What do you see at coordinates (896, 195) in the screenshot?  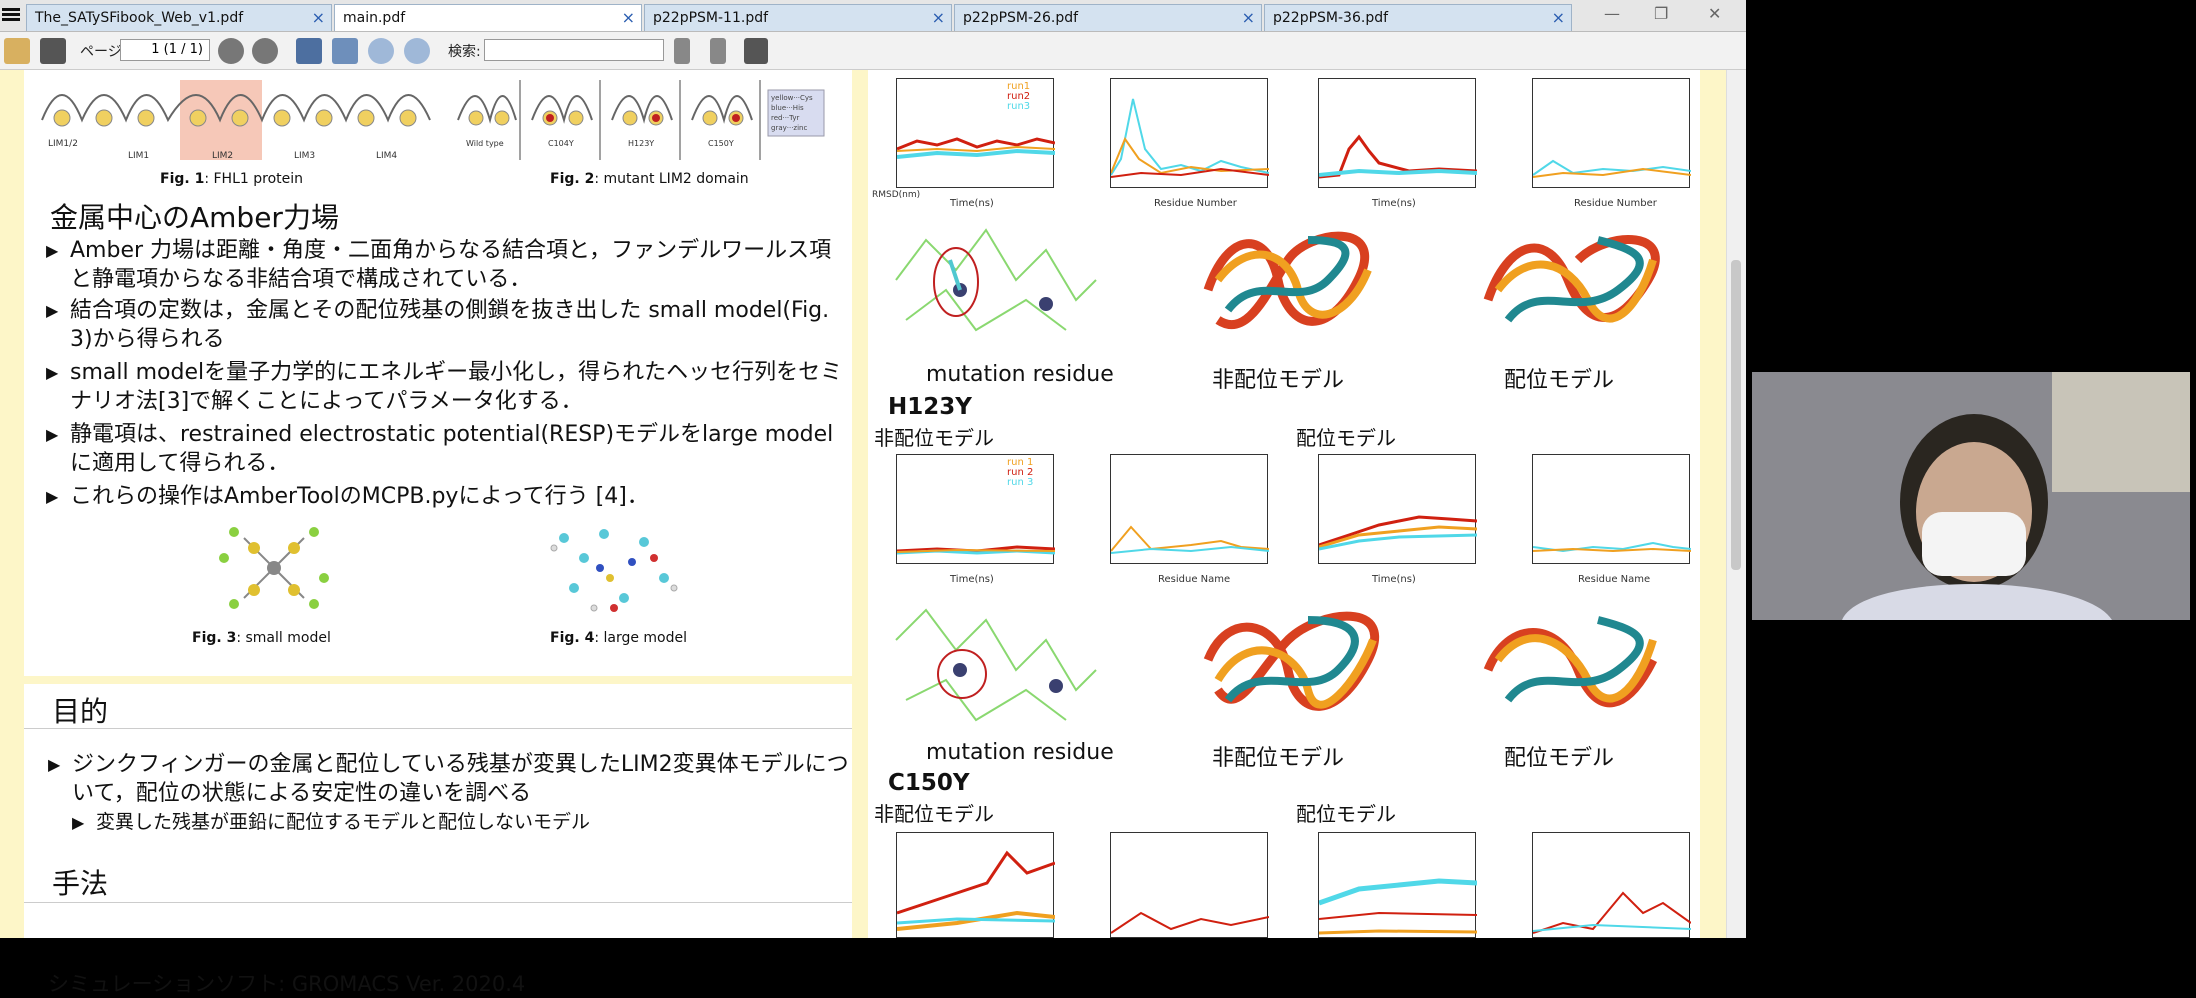 I see `rmsd-axis-label: RMSD(nm)` at bounding box center [896, 195].